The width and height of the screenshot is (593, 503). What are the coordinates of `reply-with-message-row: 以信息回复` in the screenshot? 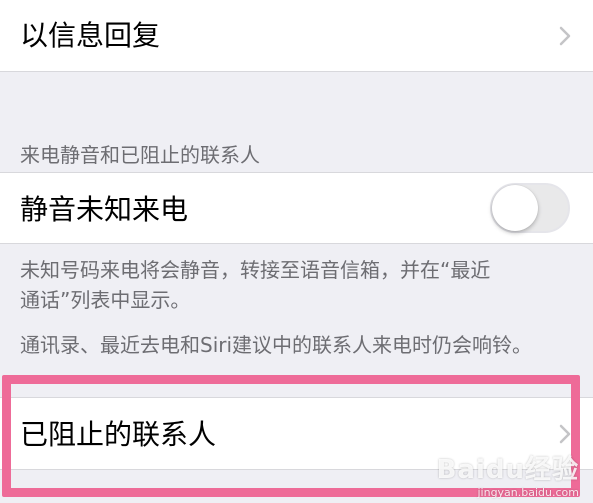 It's located at (296, 36).